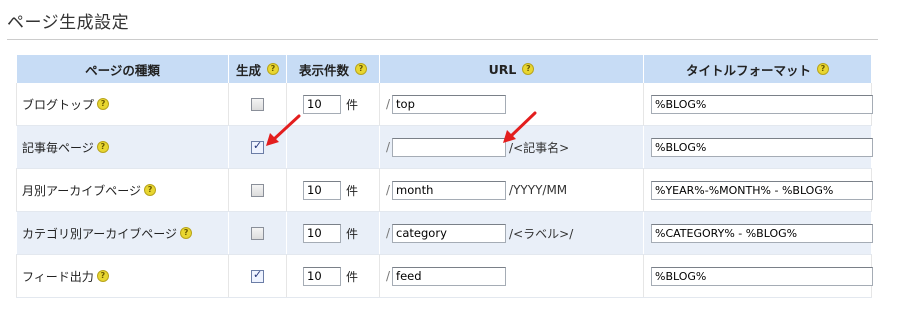  I want to click on table-row: フィード出力? ✓ 件 /, so click(444, 276).